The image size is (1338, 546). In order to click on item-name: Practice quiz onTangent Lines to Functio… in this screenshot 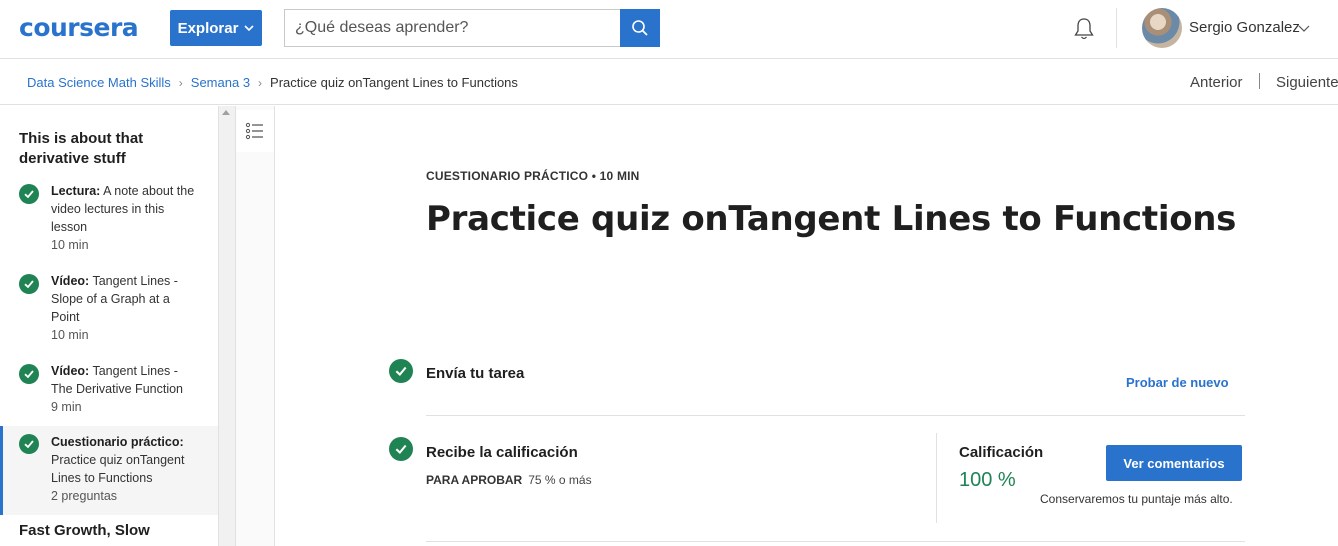, I will do `click(118, 469)`.